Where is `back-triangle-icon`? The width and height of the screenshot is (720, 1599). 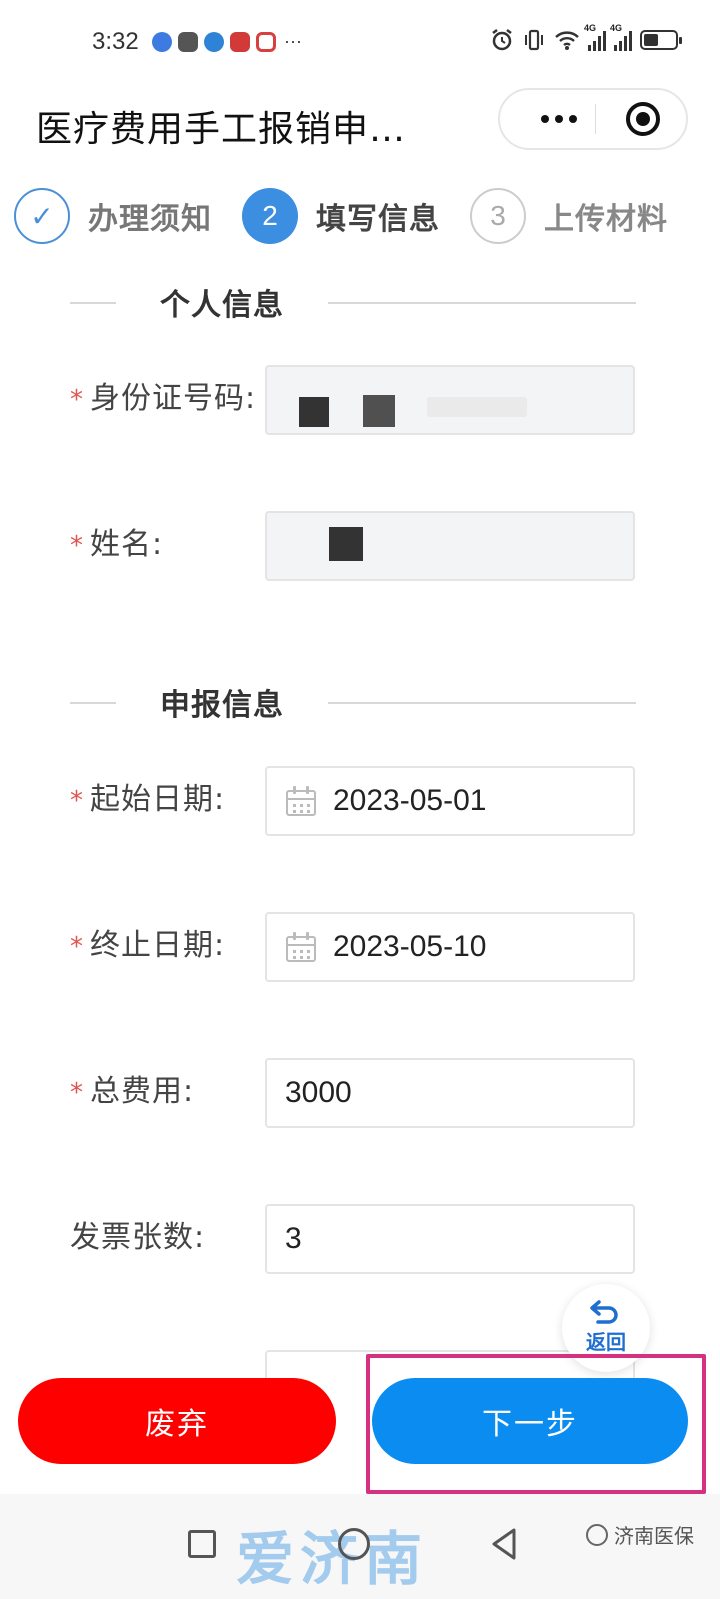 back-triangle-icon is located at coordinates (504, 1544).